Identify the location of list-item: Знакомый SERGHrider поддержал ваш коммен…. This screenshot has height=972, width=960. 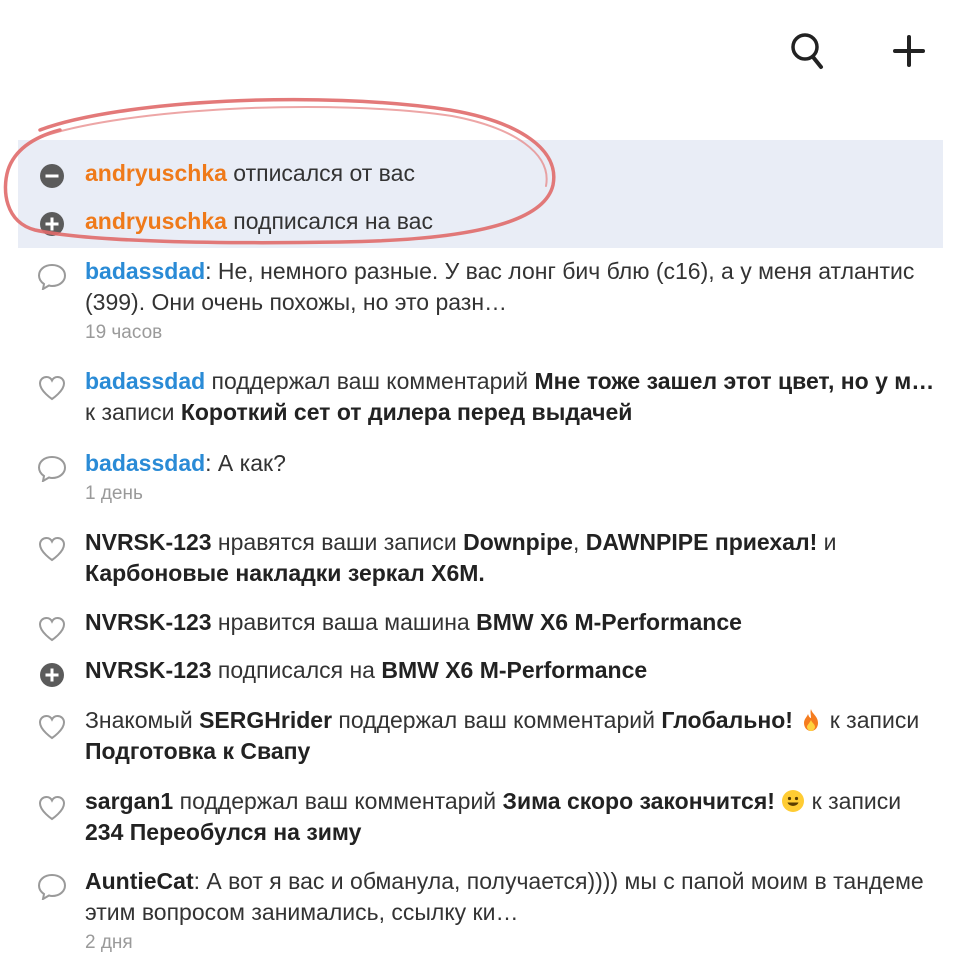
(480, 738).